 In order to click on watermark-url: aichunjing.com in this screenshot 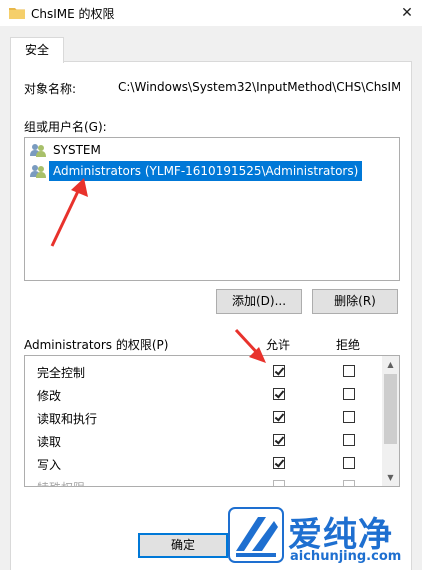, I will do `click(346, 556)`.